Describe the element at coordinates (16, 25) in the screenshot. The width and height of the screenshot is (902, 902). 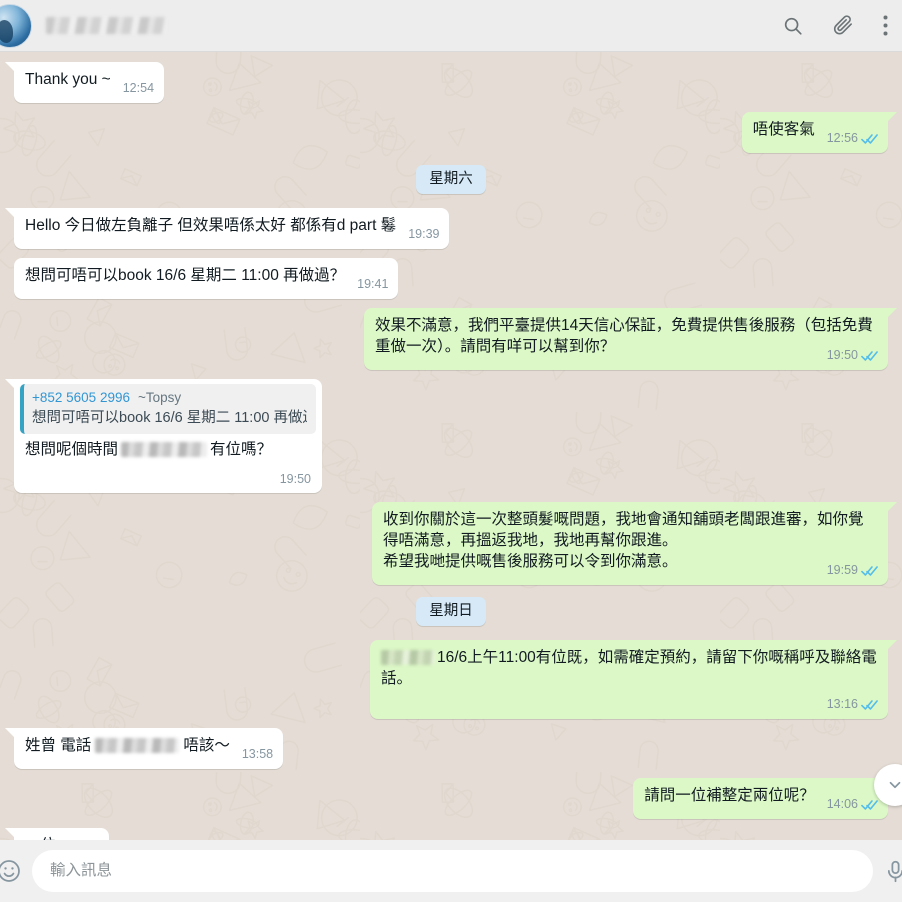
I see `avatar` at that location.